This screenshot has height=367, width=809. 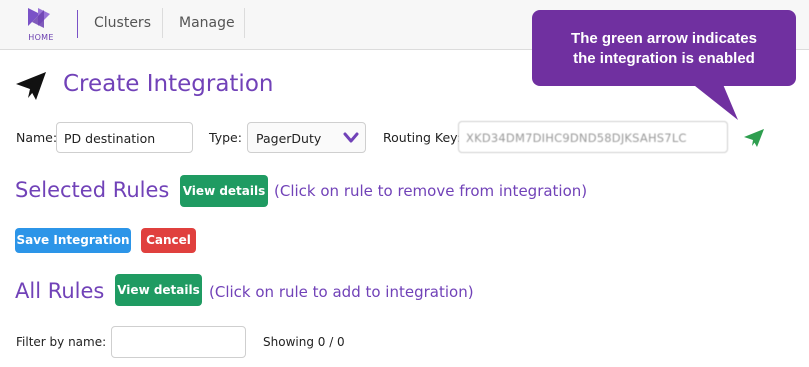 I want to click on name-label: Name:, so click(x=37, y=137).